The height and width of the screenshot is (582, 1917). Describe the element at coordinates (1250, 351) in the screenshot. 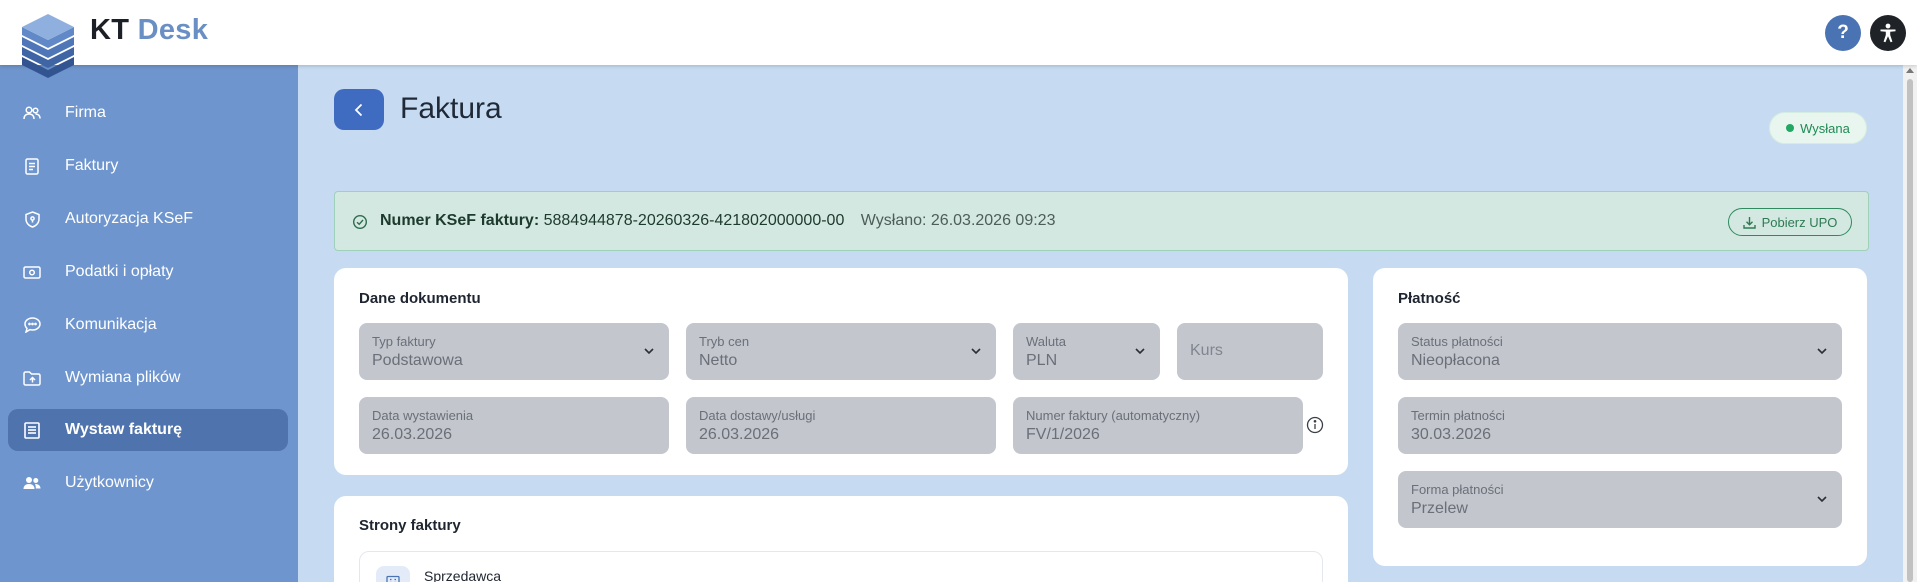

I see `exchange-rate-input: Kurs` at that location.